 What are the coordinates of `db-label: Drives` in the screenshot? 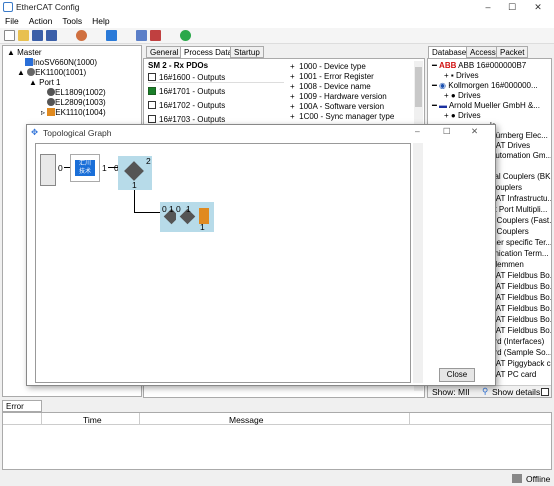 It's located at (469, 115).